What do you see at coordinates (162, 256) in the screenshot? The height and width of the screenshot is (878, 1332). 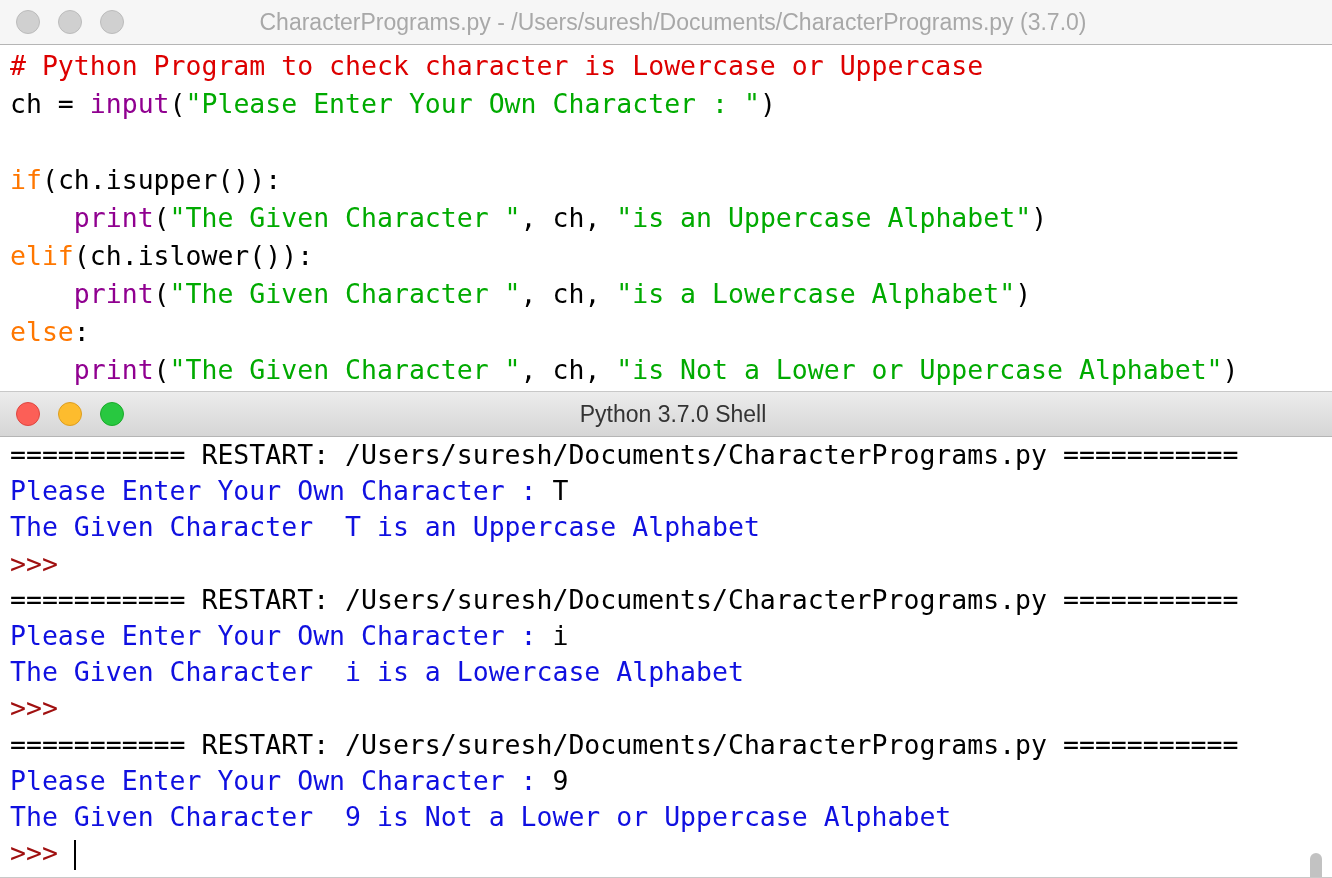 I see `code-line: elif(ch.islower()):` at bounding box center [162, 256].